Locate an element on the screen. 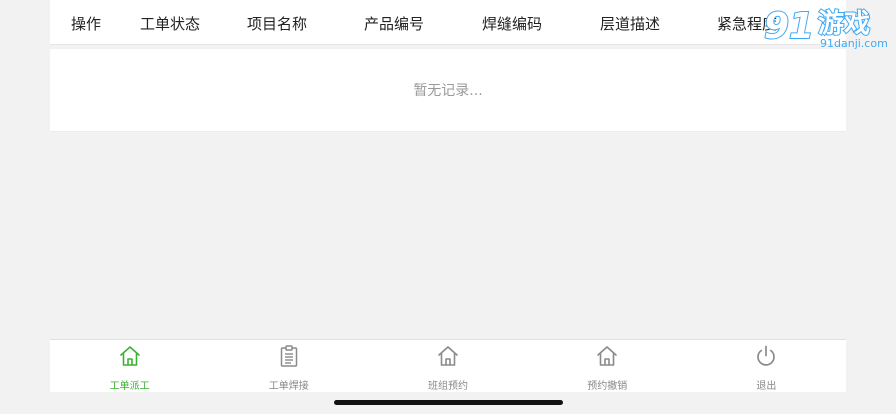  column-header-order-status: 工单状态 is located at coordinates (170, 23).